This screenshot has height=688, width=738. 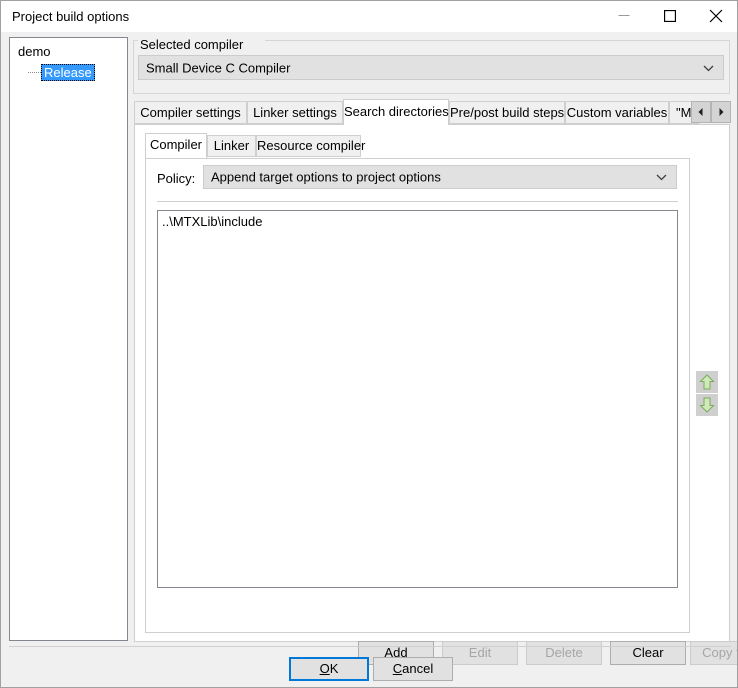 I want to click on delete-button: Delete, so click(x=564, y=653).